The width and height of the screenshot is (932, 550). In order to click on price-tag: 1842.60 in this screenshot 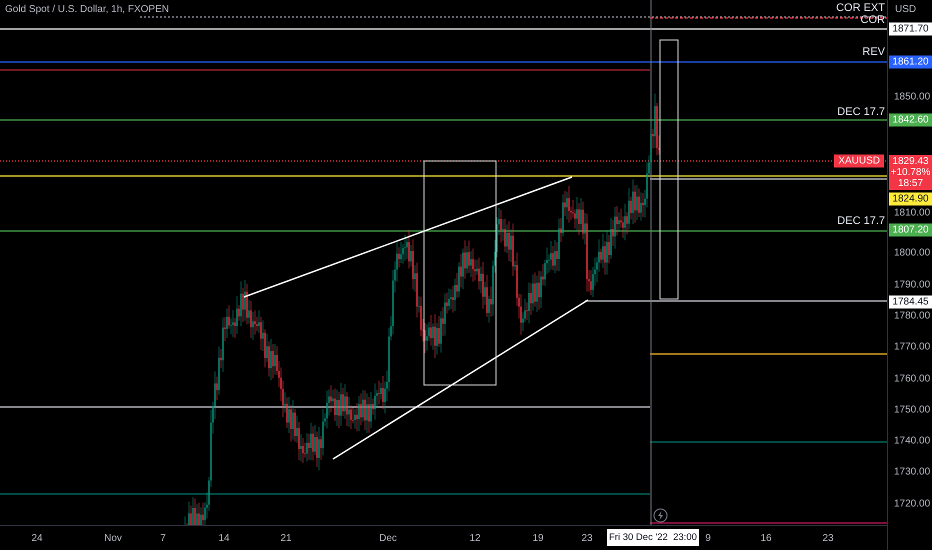, I will do `click(910, 120)`.